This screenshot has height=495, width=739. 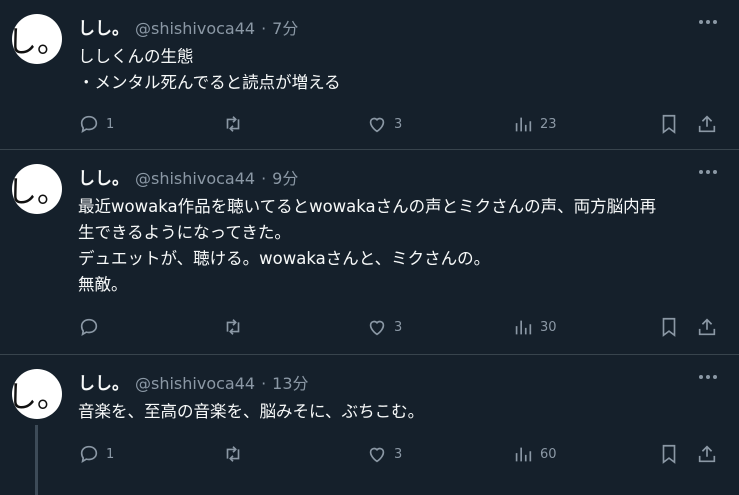 What do you see at coordinates (548, 124) in the screenshot?
I see `views-count: 23` at bounding box center [548, 124].